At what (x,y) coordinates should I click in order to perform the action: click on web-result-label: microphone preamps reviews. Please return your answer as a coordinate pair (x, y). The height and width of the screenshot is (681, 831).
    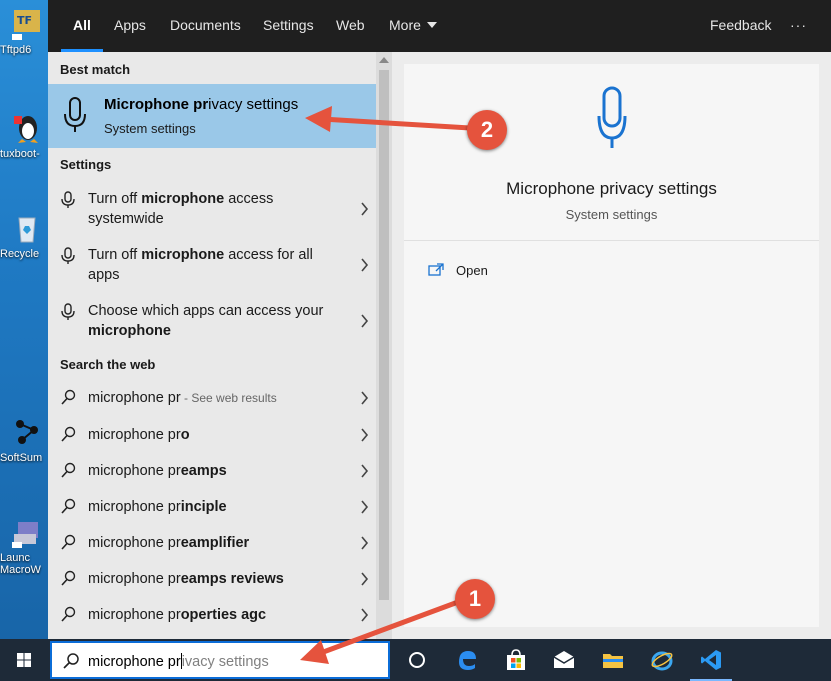
    Looking at the image, I should click on (186, 579).